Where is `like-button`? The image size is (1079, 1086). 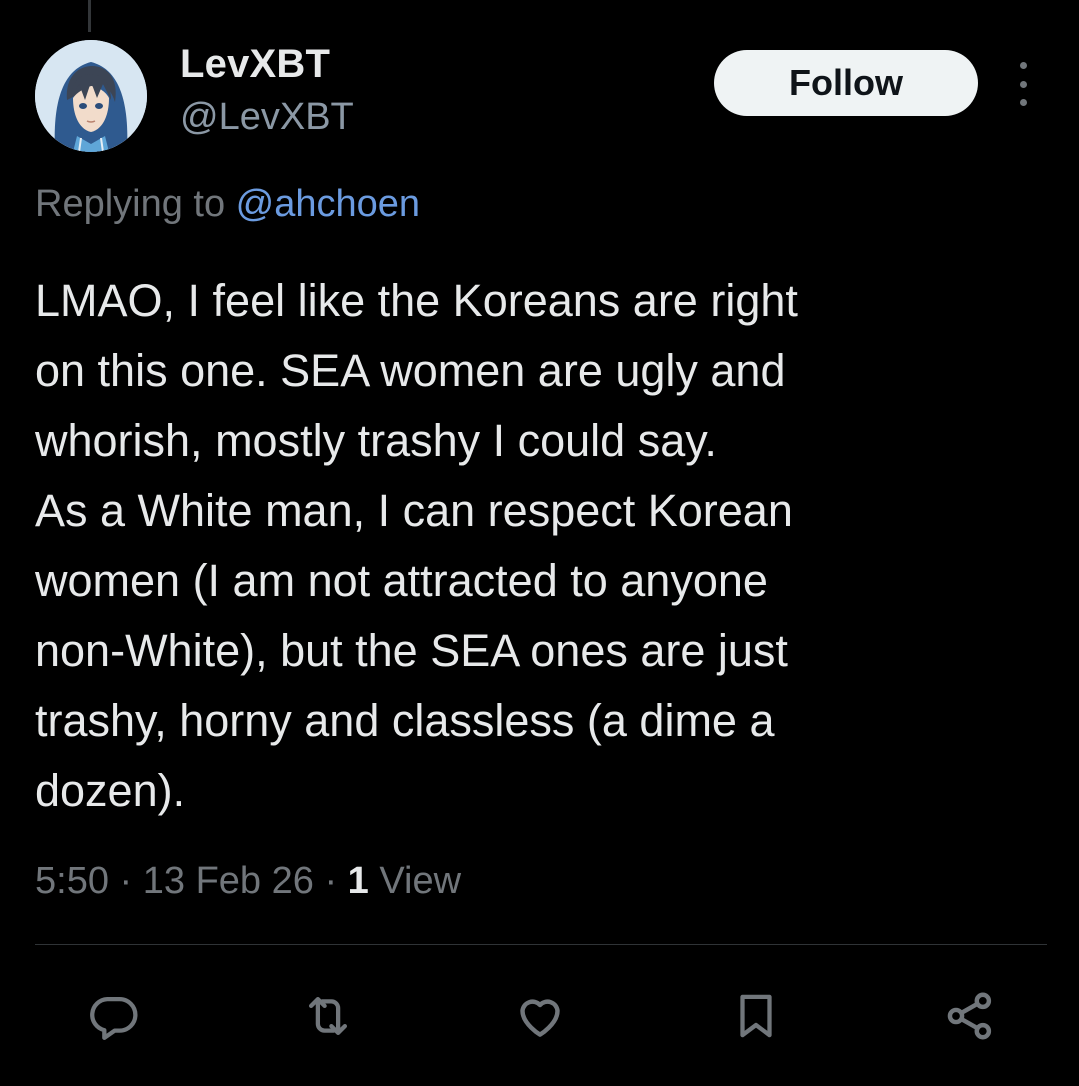
like-button is located at coordinates (540, 1016).